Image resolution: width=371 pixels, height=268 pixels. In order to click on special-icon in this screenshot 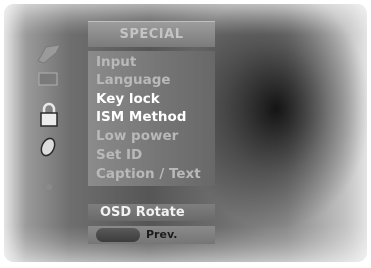, I will do `click(49, 53)`.